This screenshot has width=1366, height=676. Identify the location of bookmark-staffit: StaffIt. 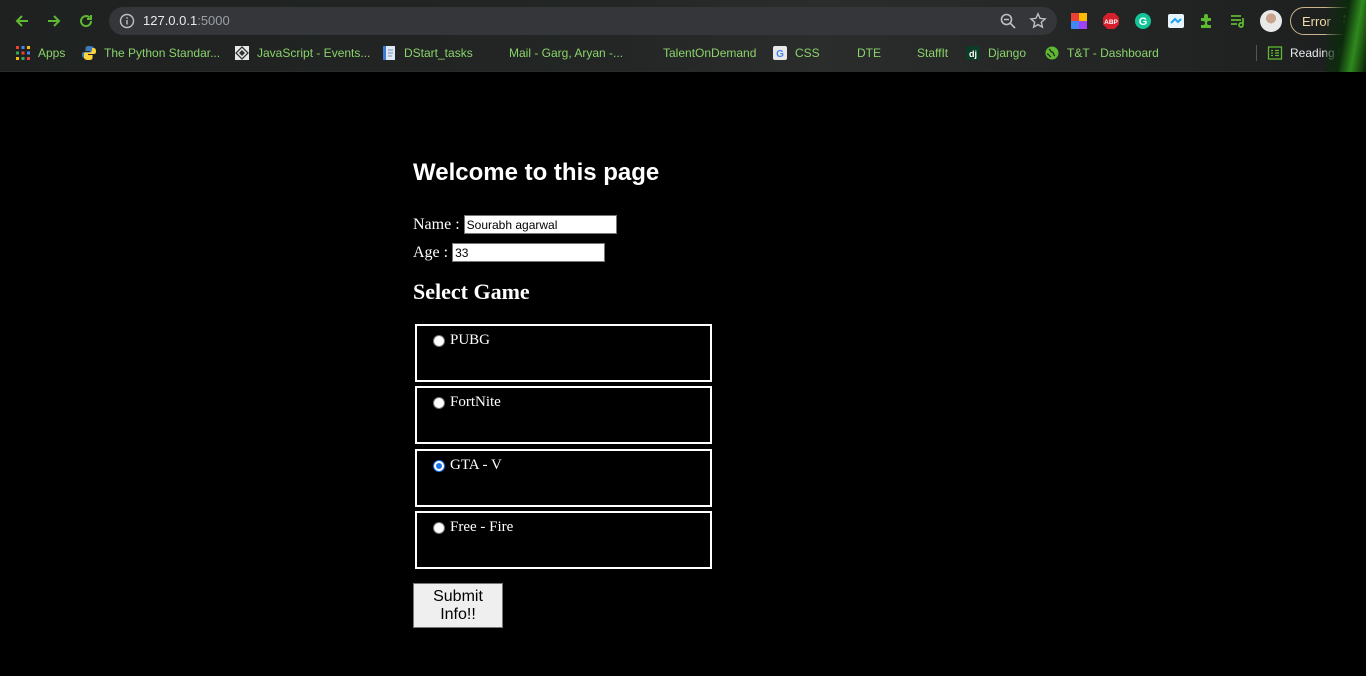
(921, 53).